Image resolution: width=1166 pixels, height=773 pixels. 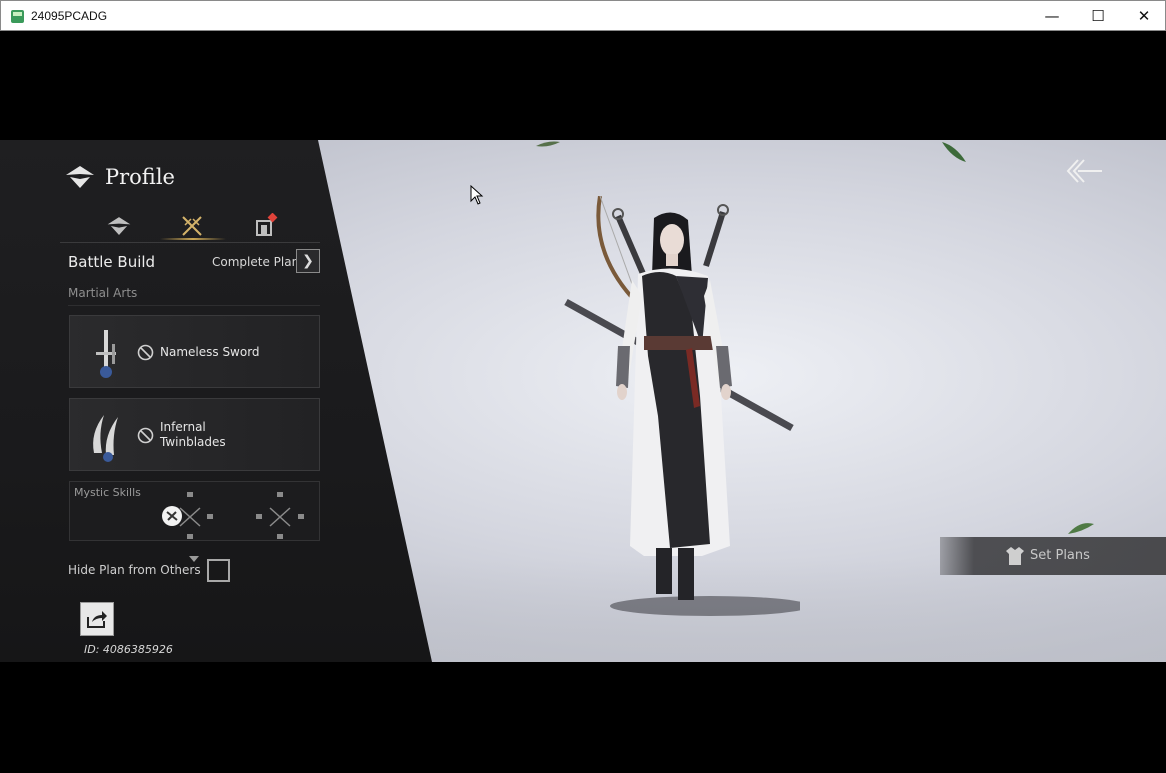 What do you see at coordinates (17, 16) in the screenshot?
I see `app-icon` at bounding box center [17, 16].